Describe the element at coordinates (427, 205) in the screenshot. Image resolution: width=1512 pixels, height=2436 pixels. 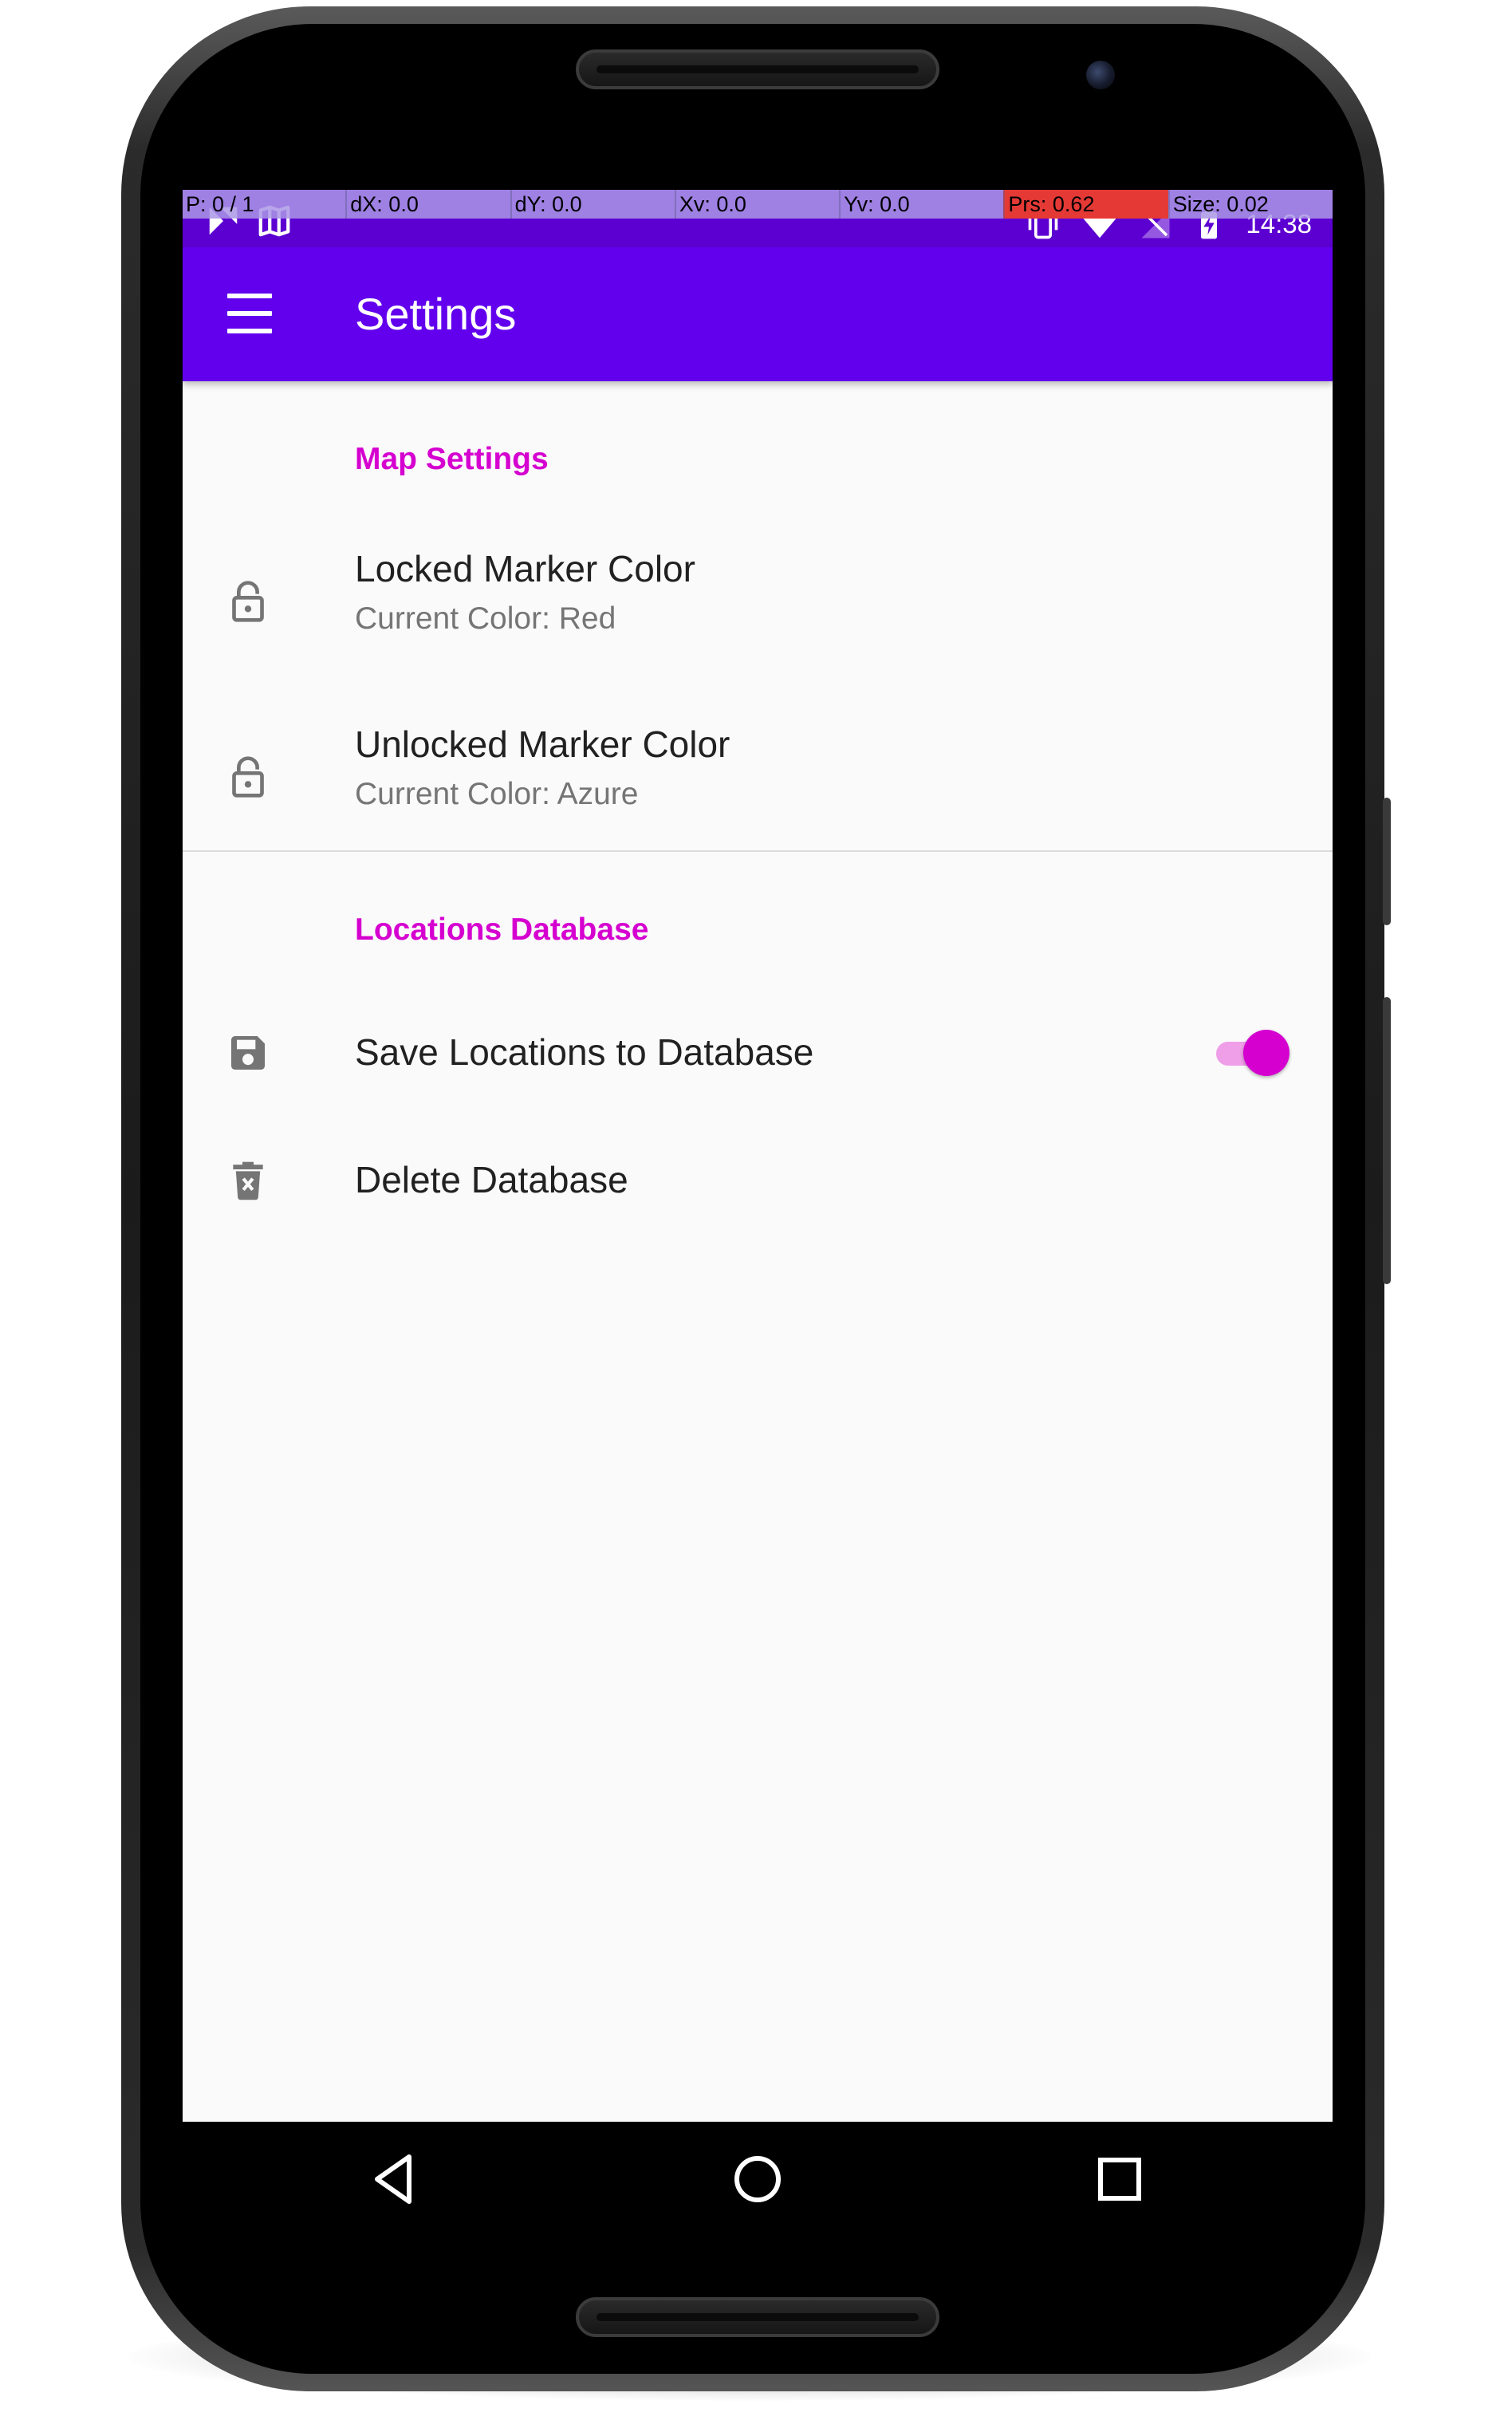
I see `pointer-dx: dX: 0.0` at that location.